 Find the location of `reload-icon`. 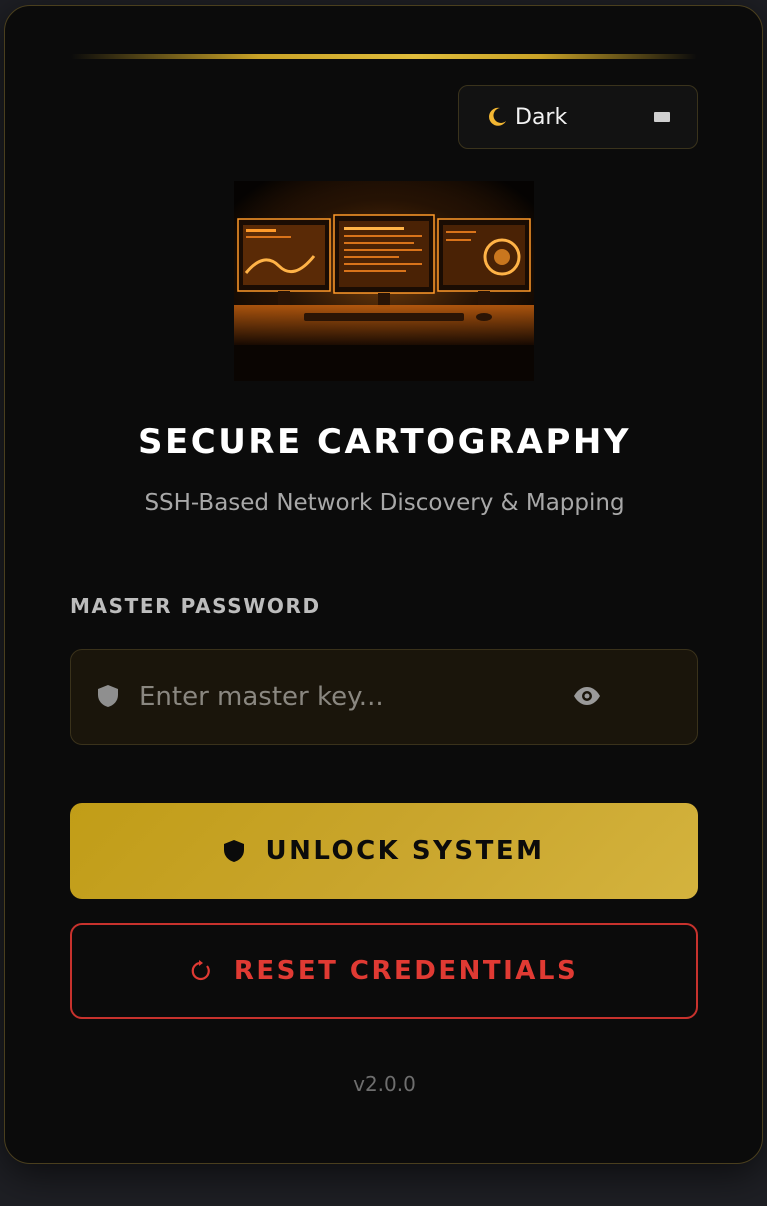

reload-icon is located at coordinates (200, 970).